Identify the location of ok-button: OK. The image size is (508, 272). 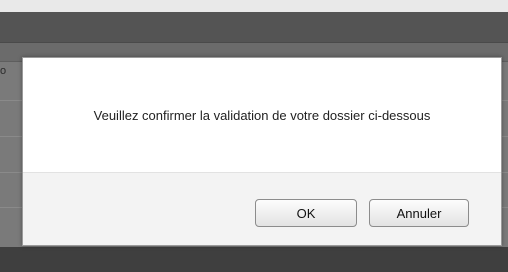
(306, 213).